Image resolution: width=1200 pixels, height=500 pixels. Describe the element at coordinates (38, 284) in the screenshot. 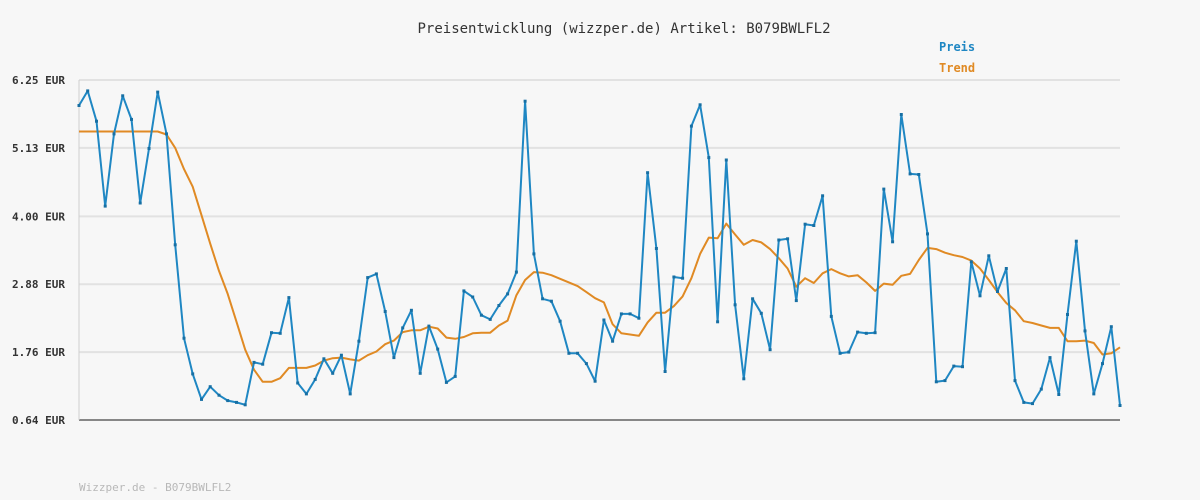

I see `y-tick-label: 2.88 EUR` at that location.